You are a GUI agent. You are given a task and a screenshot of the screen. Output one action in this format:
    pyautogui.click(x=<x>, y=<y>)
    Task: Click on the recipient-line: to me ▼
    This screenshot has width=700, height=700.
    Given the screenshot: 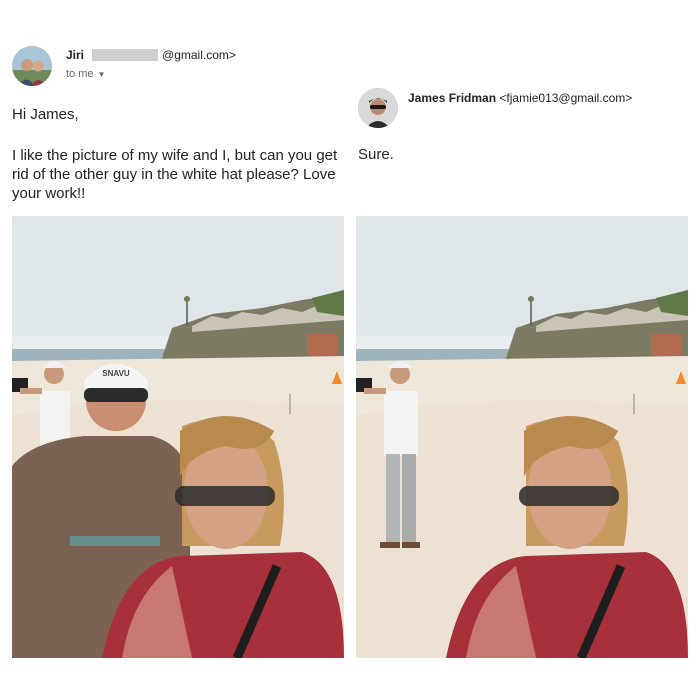 What is the action you would take?
    pyautogui.click(x=85, y=74)
    